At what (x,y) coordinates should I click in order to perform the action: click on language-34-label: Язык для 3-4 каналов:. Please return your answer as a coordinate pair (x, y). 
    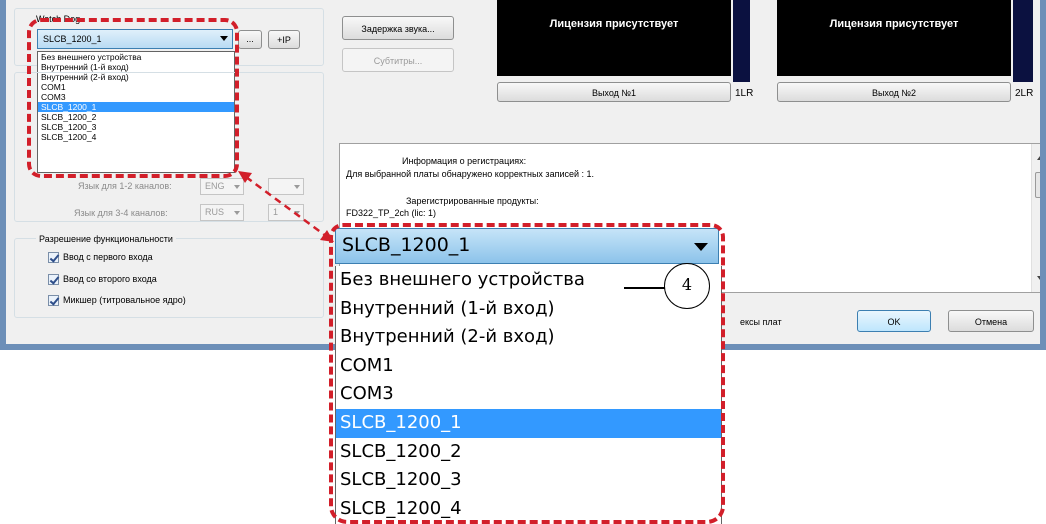
    Looking at the image, I should click on (121, 213).